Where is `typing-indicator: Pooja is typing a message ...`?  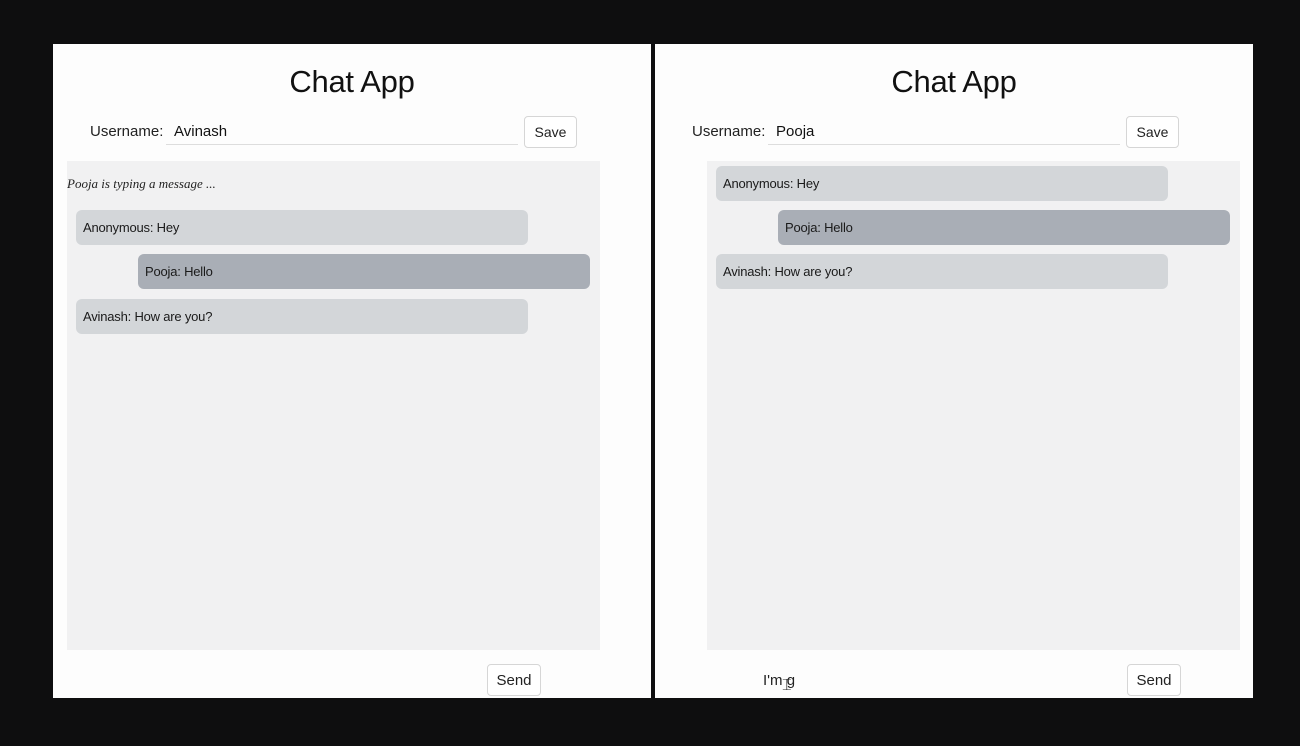 typing-indicator: Pooja is typing a message ... is located at coordinates (141, 183).